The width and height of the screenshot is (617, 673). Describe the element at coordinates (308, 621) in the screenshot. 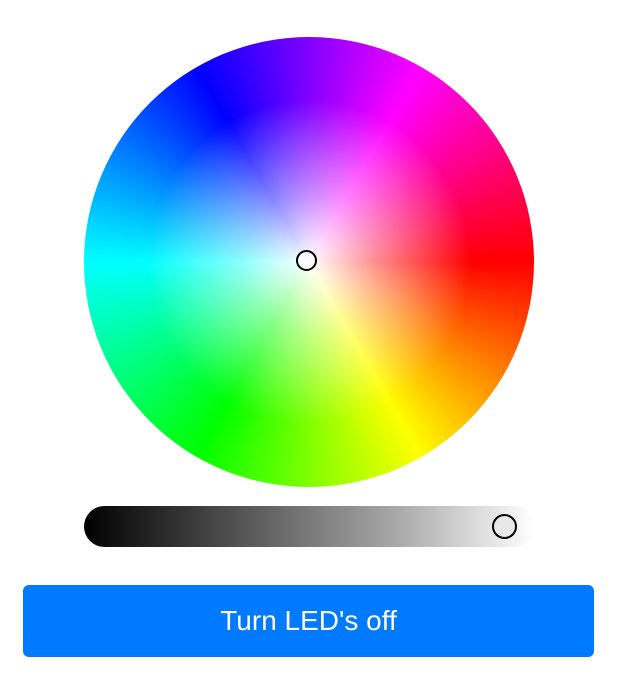

I see `turn-leds-off-button: Turn LED's off` at that location.